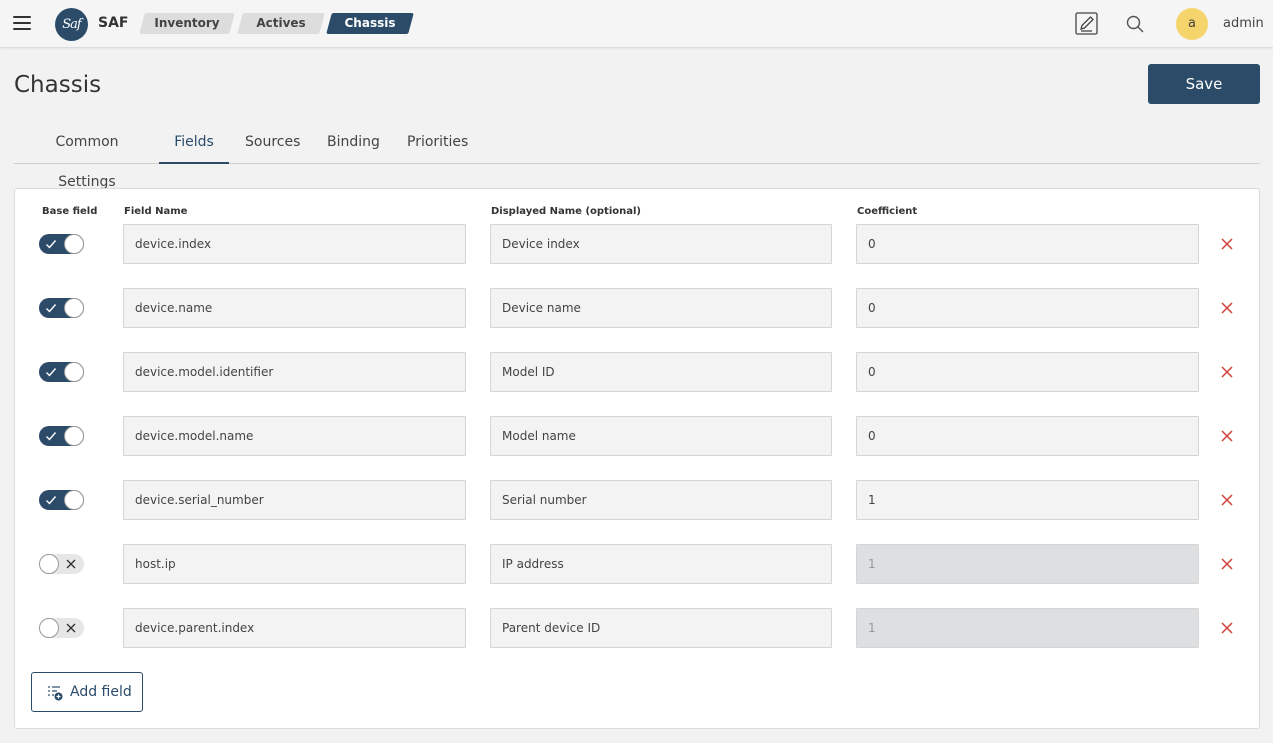  I want to click on save-button: Save, so click(1204, 84).